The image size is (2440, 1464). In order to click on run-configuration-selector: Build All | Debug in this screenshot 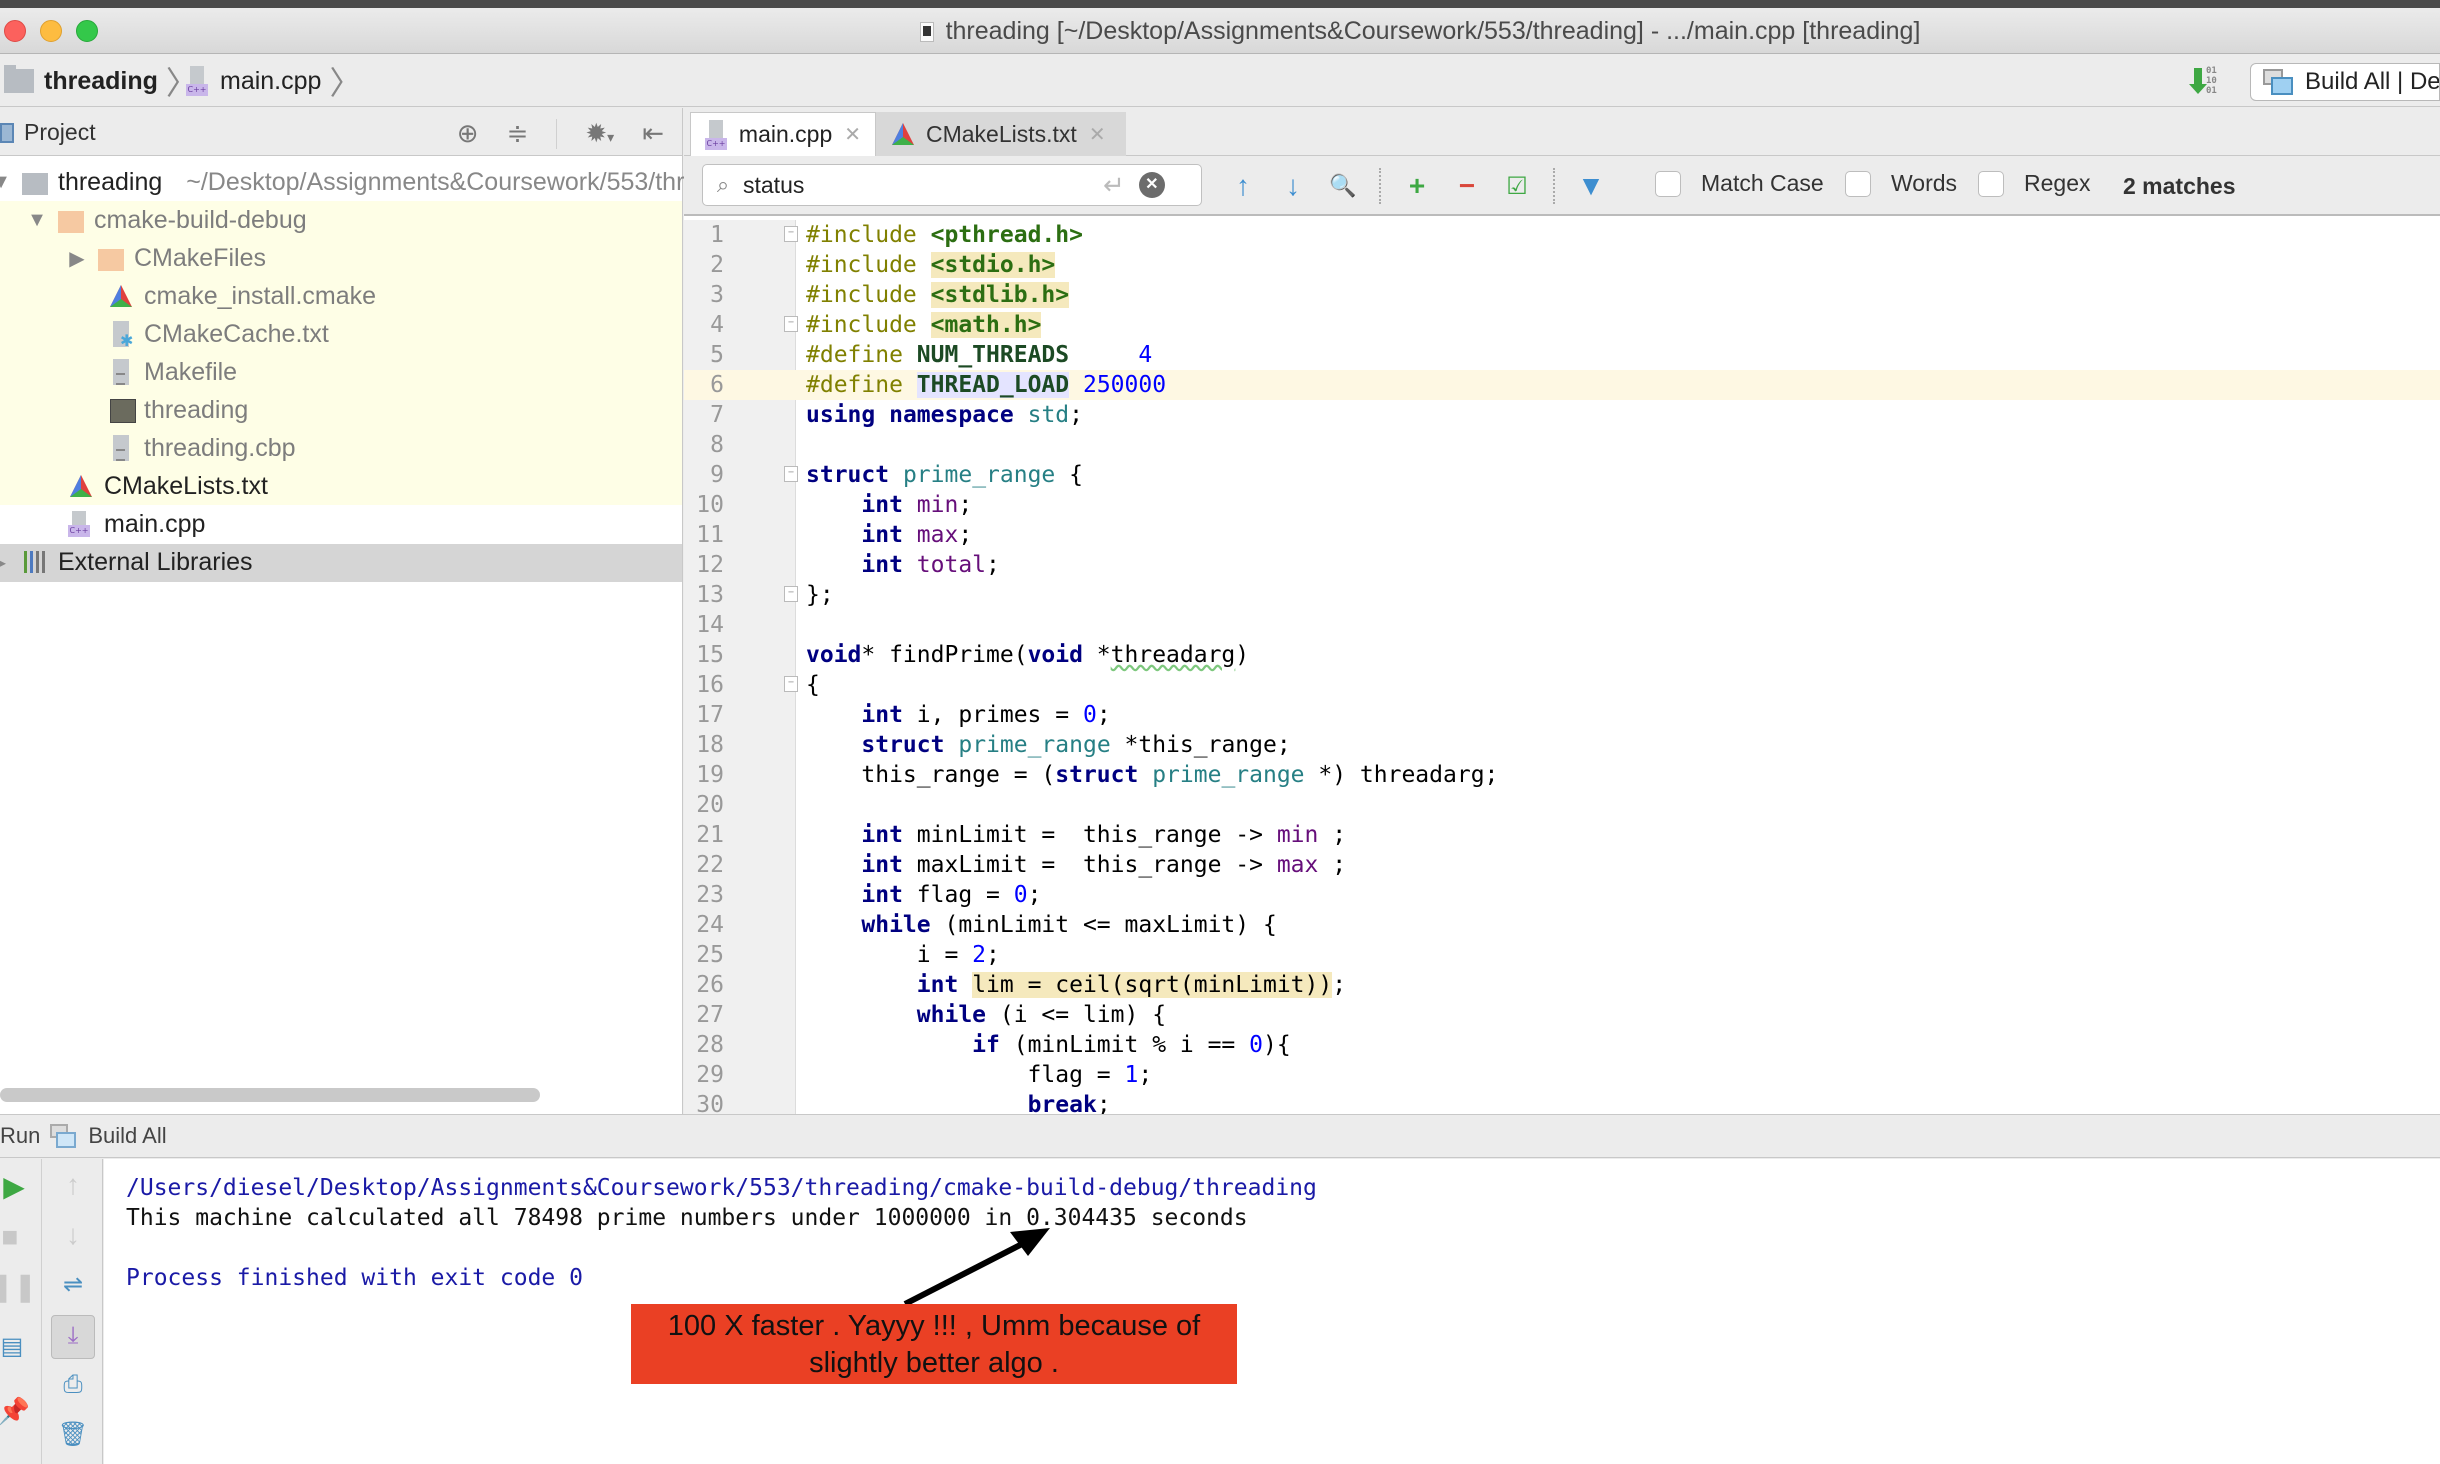, I will do `click(2345, 82)`.